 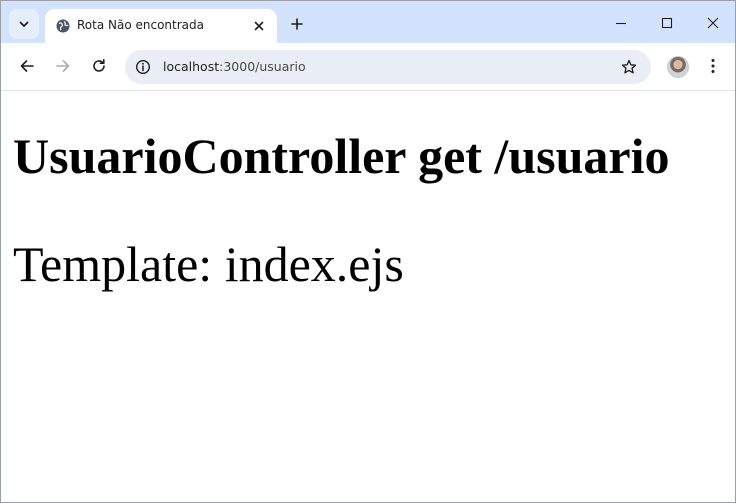 What do you see at coordinates (191, 66) in the screenshot?
I see `url-host: localhost` at bounding box center [191, 66].